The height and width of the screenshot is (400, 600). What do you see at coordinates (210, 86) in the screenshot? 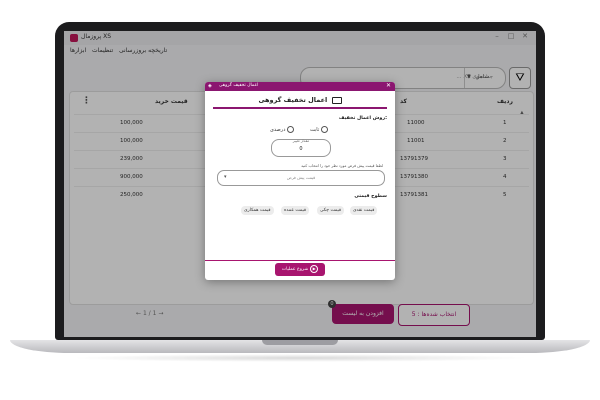
I see `discount-icon: ◈` at bounding box center [210, 86].